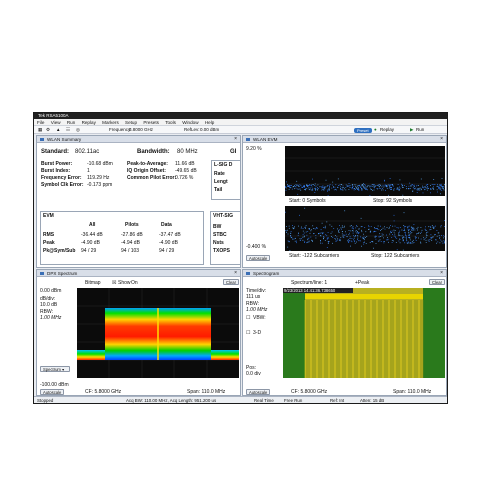 This screenshot has width=485, height=485. What do you see at coordinates (151, 122) in the screenshot?
I see `menu-presets: Presets` at bounding box center [151, 122].